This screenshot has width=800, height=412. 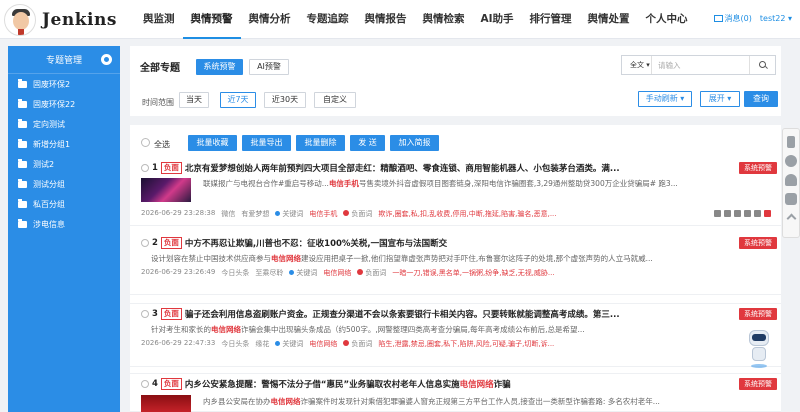 I want to click on username-dropdown: test22 ▾, so click(x=776, y=18).